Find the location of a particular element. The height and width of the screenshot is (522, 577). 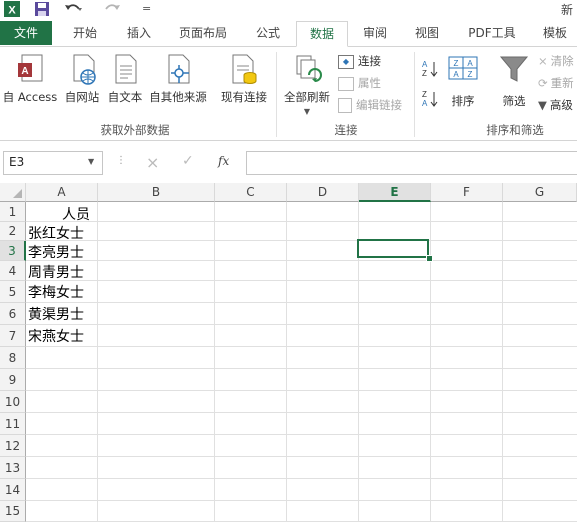

advanced-filter-button: ▼ 高级 is located at coordinates (555, 105).